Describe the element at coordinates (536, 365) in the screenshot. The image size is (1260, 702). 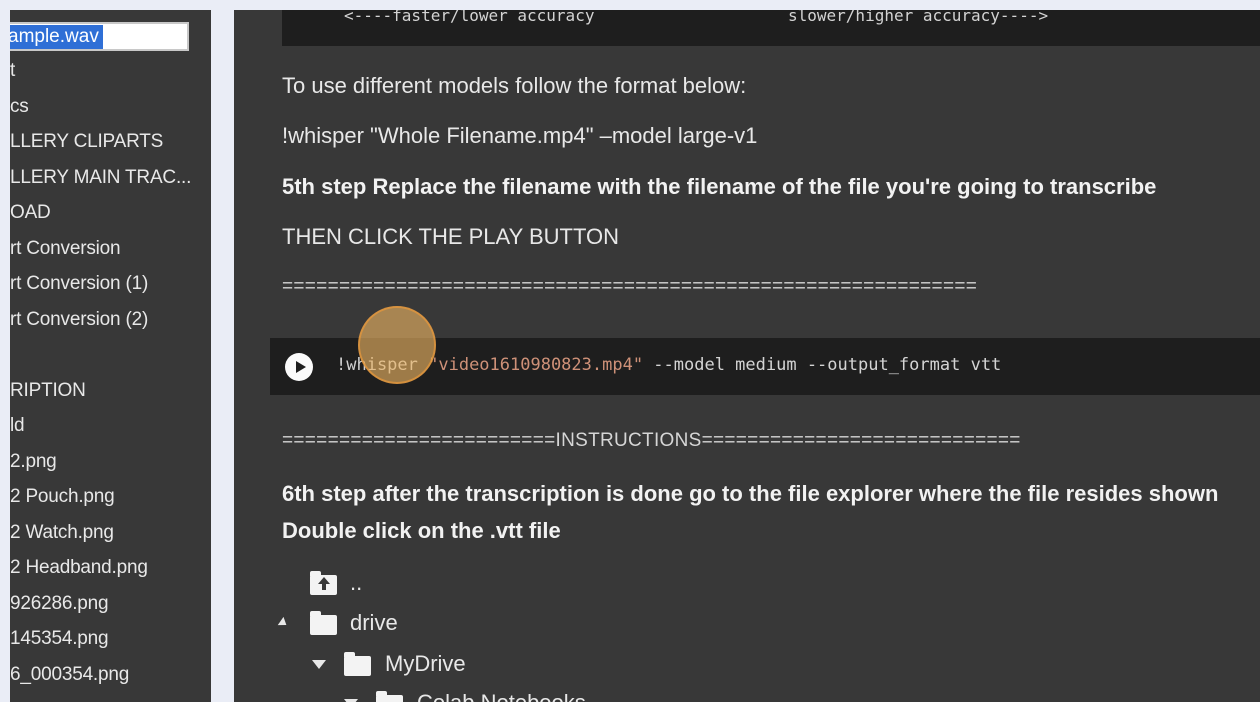
I see `code-filename: "video1610980823.mp4"` at that location.